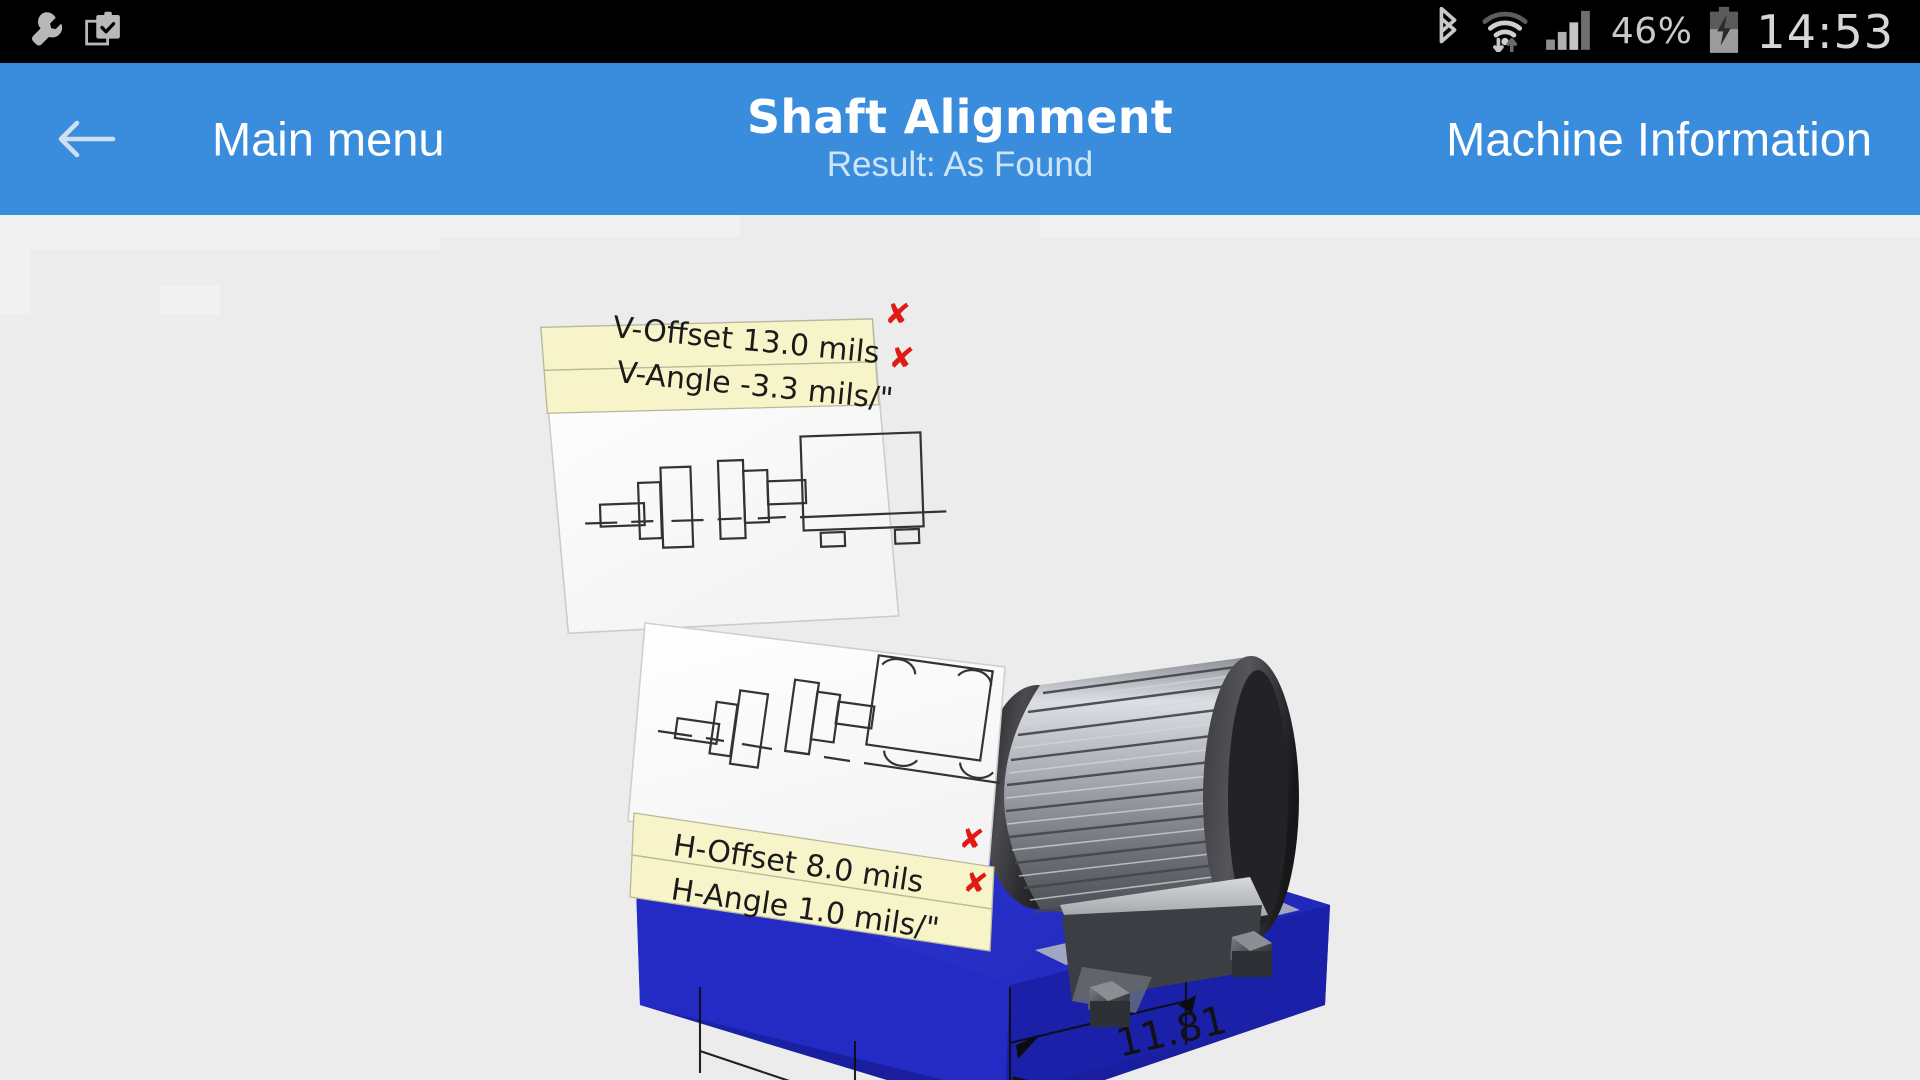 This screenshot has width=1920, height=1080. What do you see at coordinates (901, 358) in the screenshot?
I see `v-angle-status-icon: ✘` at bounding box center [901, 358].